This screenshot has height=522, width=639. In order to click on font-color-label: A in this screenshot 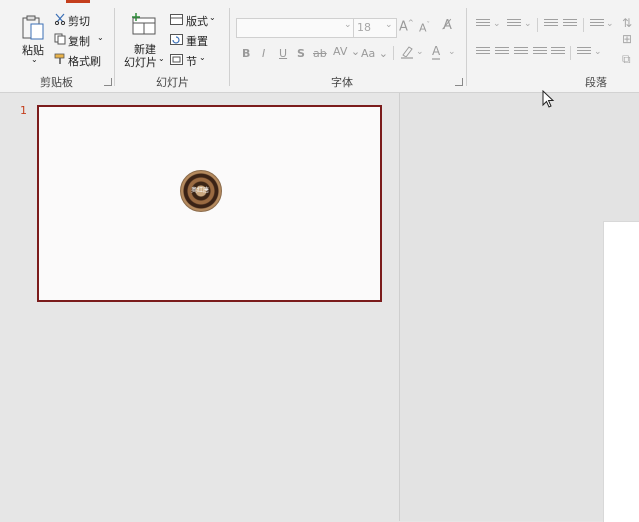, I will do `click(436, 51)`.